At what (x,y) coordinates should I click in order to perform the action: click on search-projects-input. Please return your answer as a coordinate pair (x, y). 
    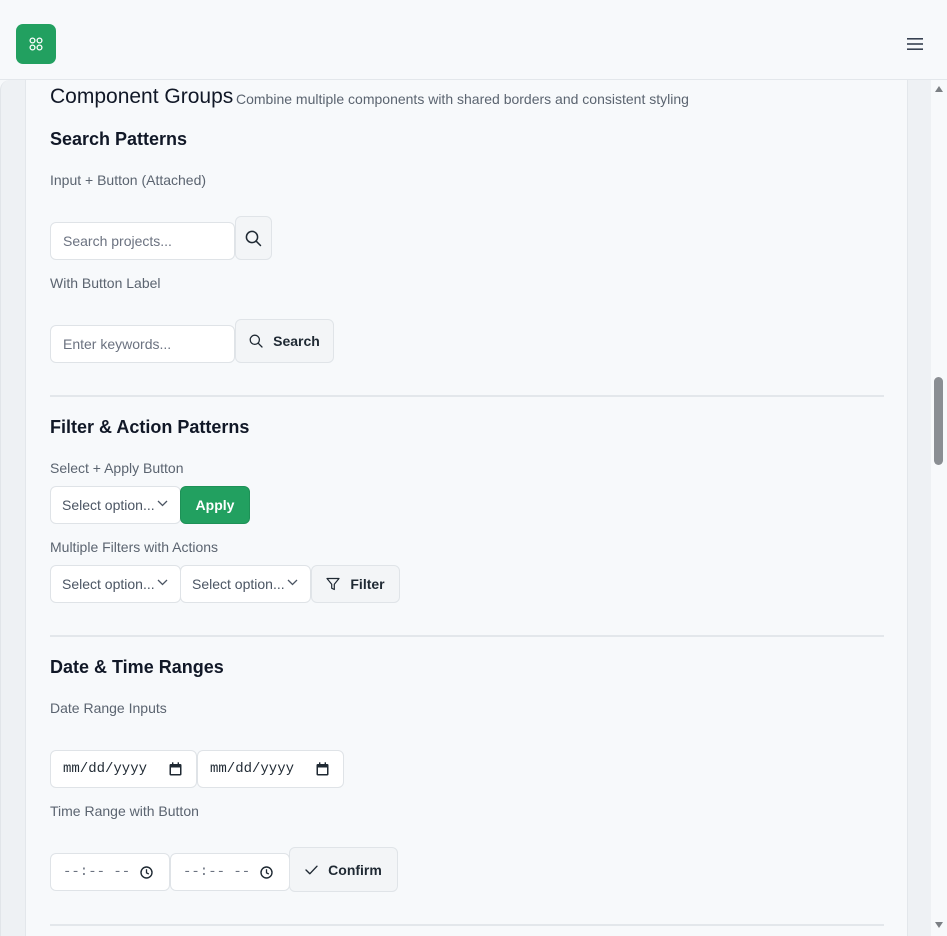
    Looking at the image, I should click on (142, 241).